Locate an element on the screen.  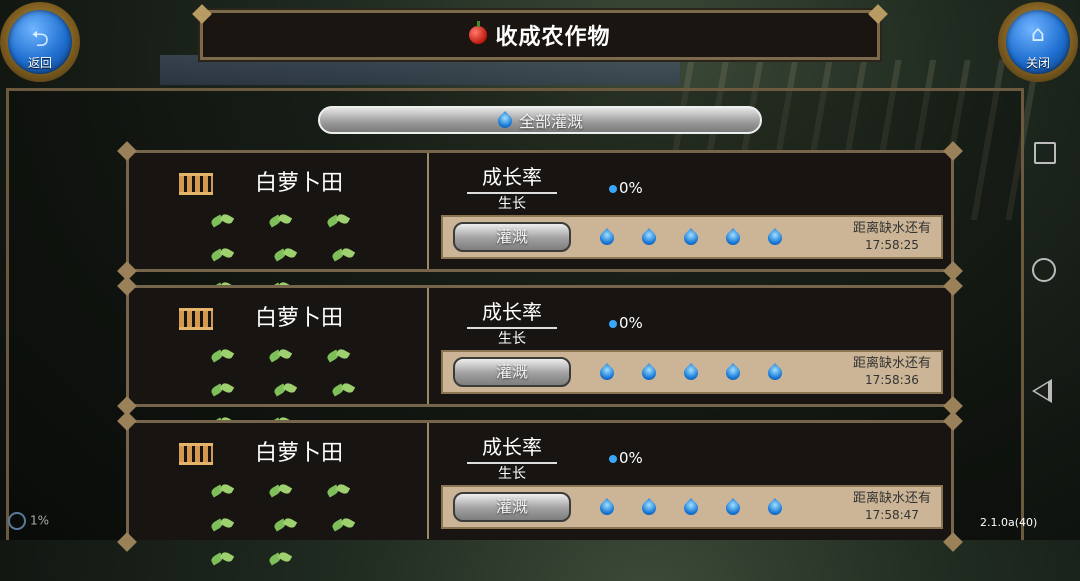
android-nav-bar is located at coordinates (1050, 312).